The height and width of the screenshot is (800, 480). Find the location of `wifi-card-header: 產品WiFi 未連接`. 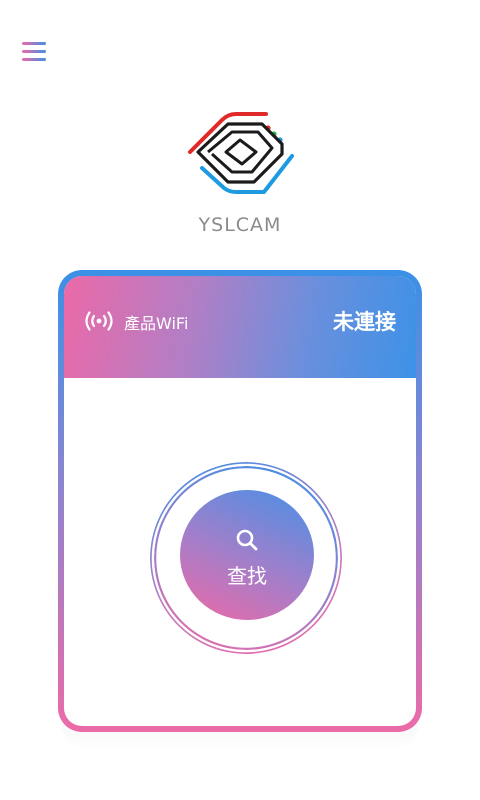

wifi-card-header: 產品WiFi 未連接 is located at coordinates (240, 327).